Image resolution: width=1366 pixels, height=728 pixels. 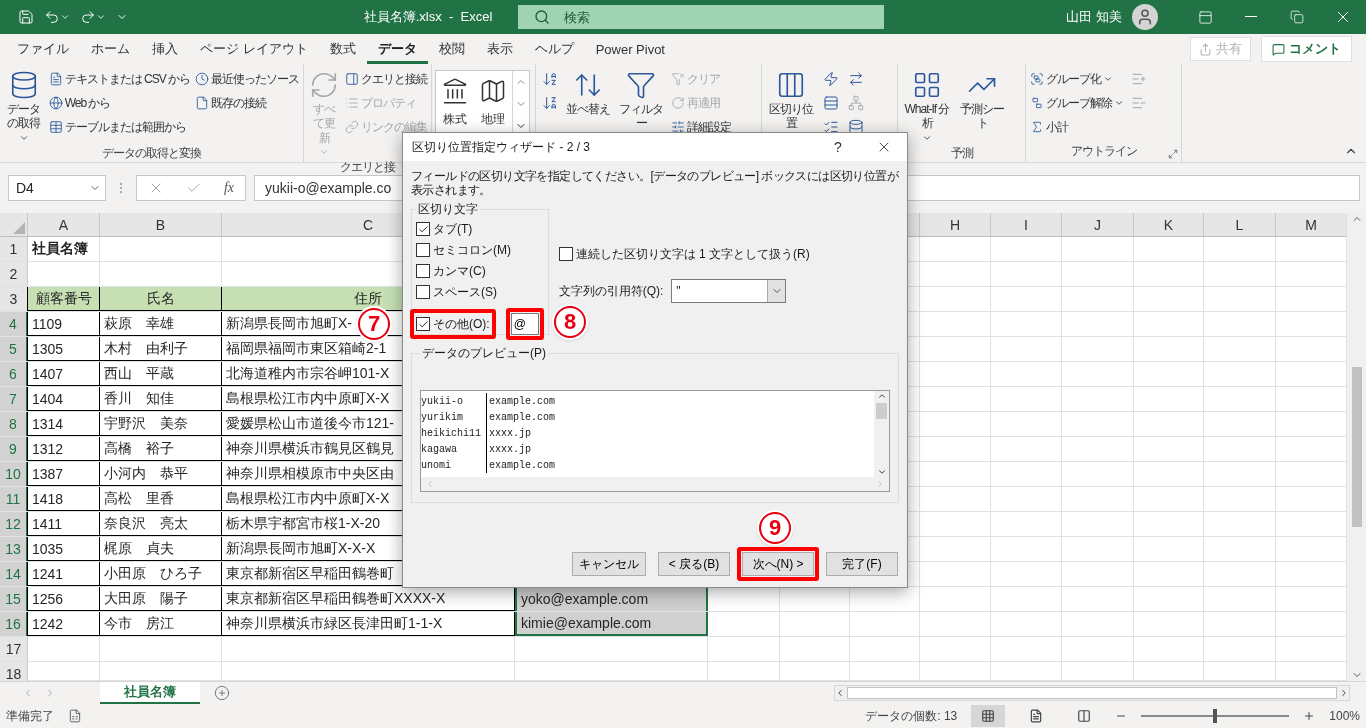 I want to click on instruction-text: フィールドの区切り文字を指定してください。[データのプレビュー] ボックスには区切り位置が表示されます。, so click(x=655, y=183).